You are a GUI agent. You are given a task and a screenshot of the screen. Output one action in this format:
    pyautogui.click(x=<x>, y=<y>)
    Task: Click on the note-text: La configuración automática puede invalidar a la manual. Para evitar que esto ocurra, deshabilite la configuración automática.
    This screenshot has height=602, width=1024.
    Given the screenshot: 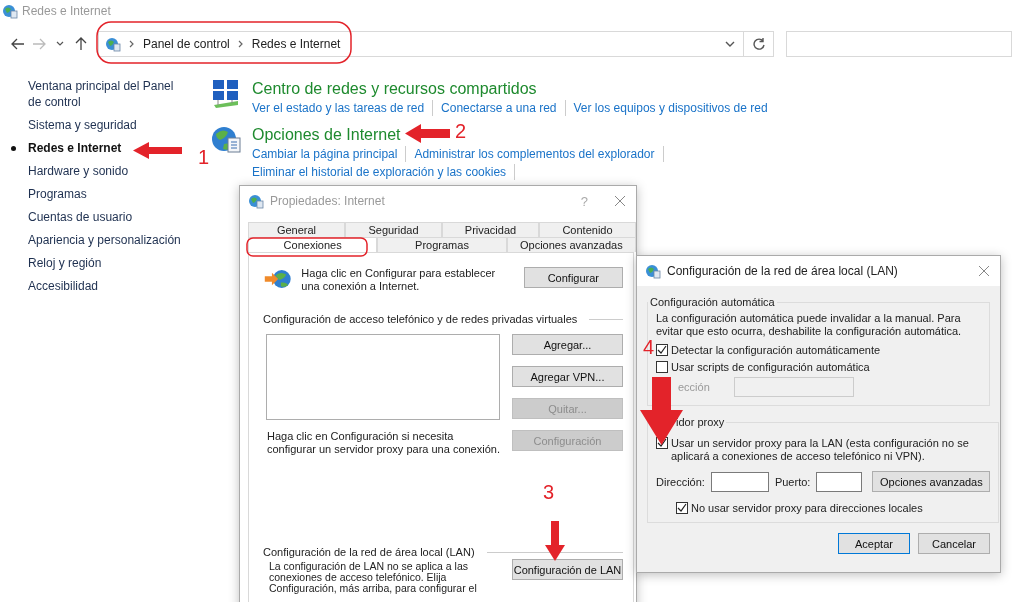 What is the action you would take?
    pyautogui.click(x=809, y=325)
    